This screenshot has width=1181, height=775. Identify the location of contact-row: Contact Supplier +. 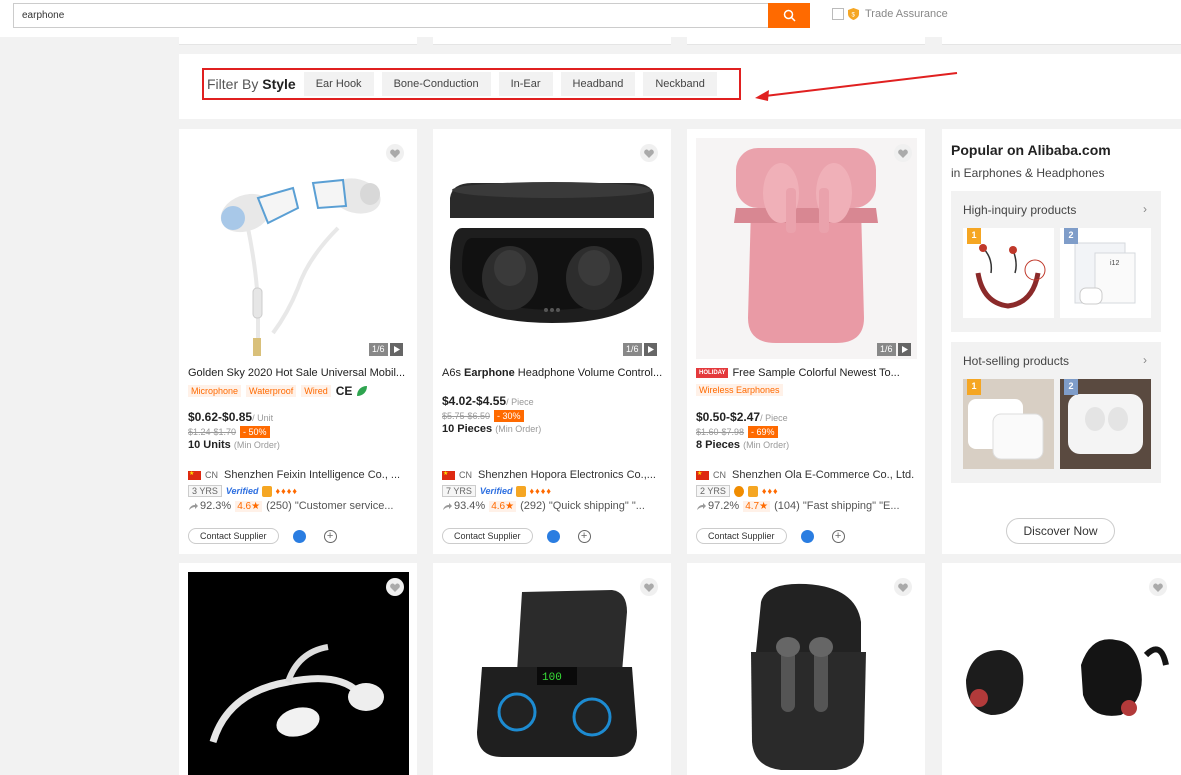
(770, 536).